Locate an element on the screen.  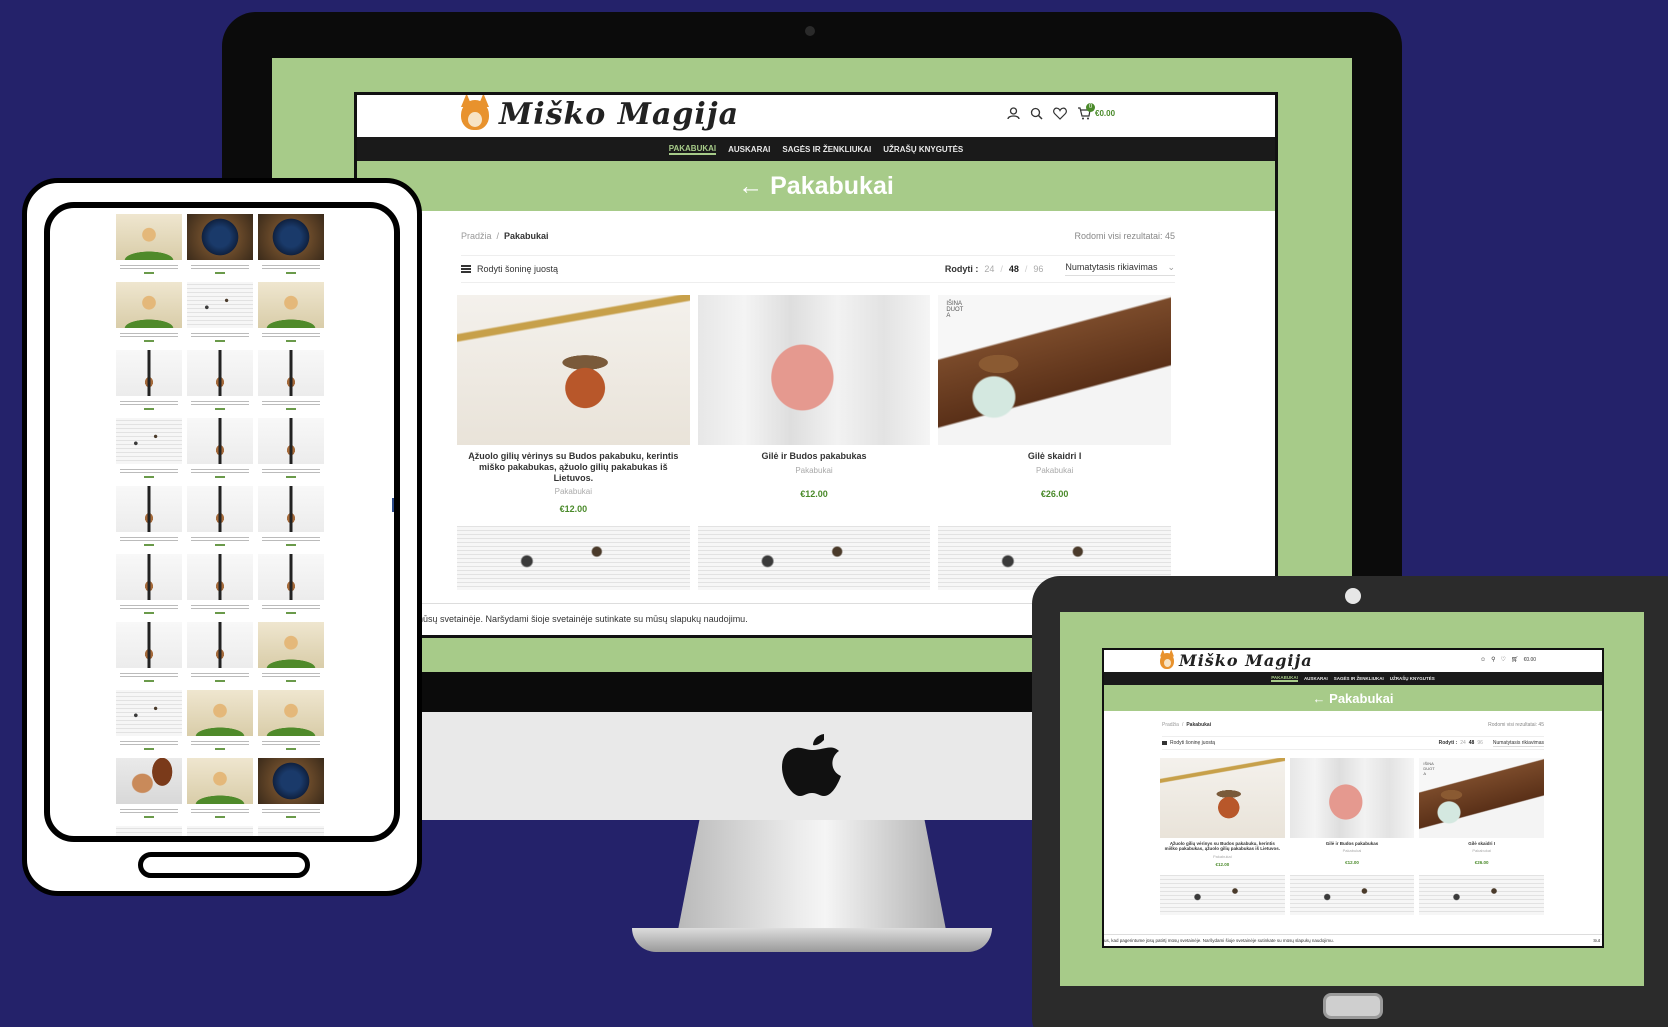
nav-item-pakabukai: PAKABUKAI is located at coordinates (692, 149).